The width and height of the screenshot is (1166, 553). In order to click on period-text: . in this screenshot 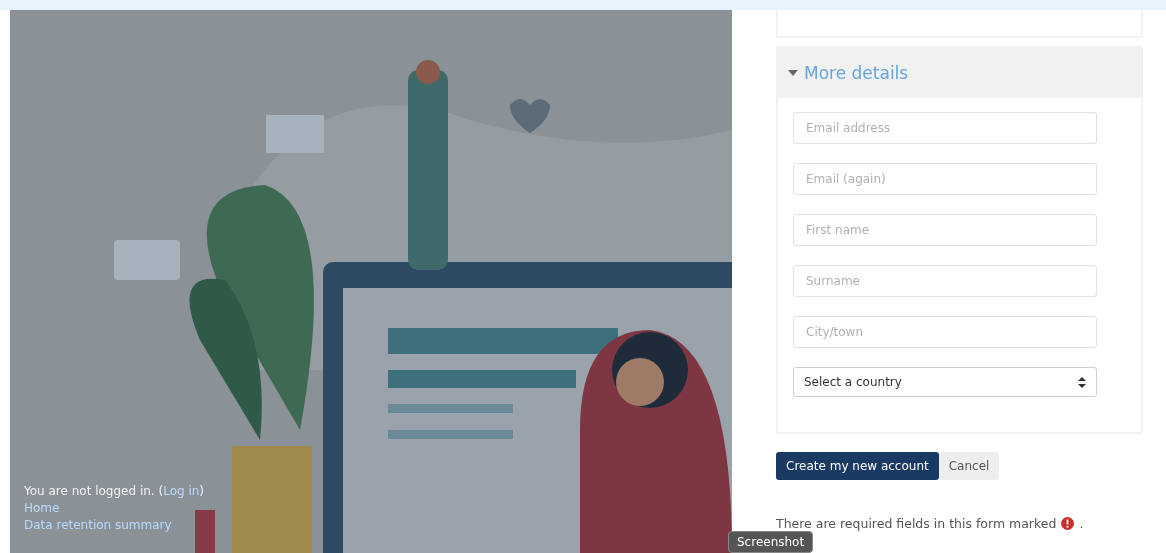, I will do `click(1081, 523)`.